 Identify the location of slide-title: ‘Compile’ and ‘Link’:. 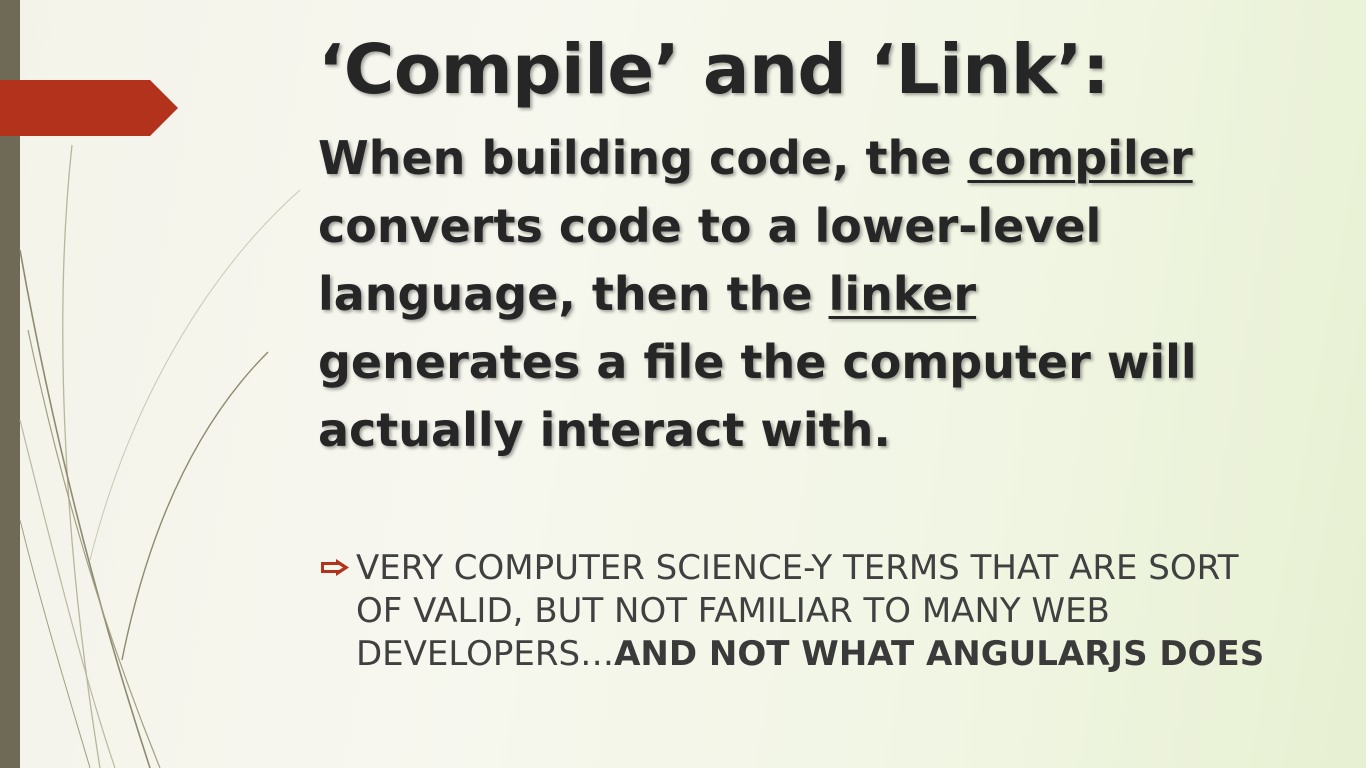
(714, 70).